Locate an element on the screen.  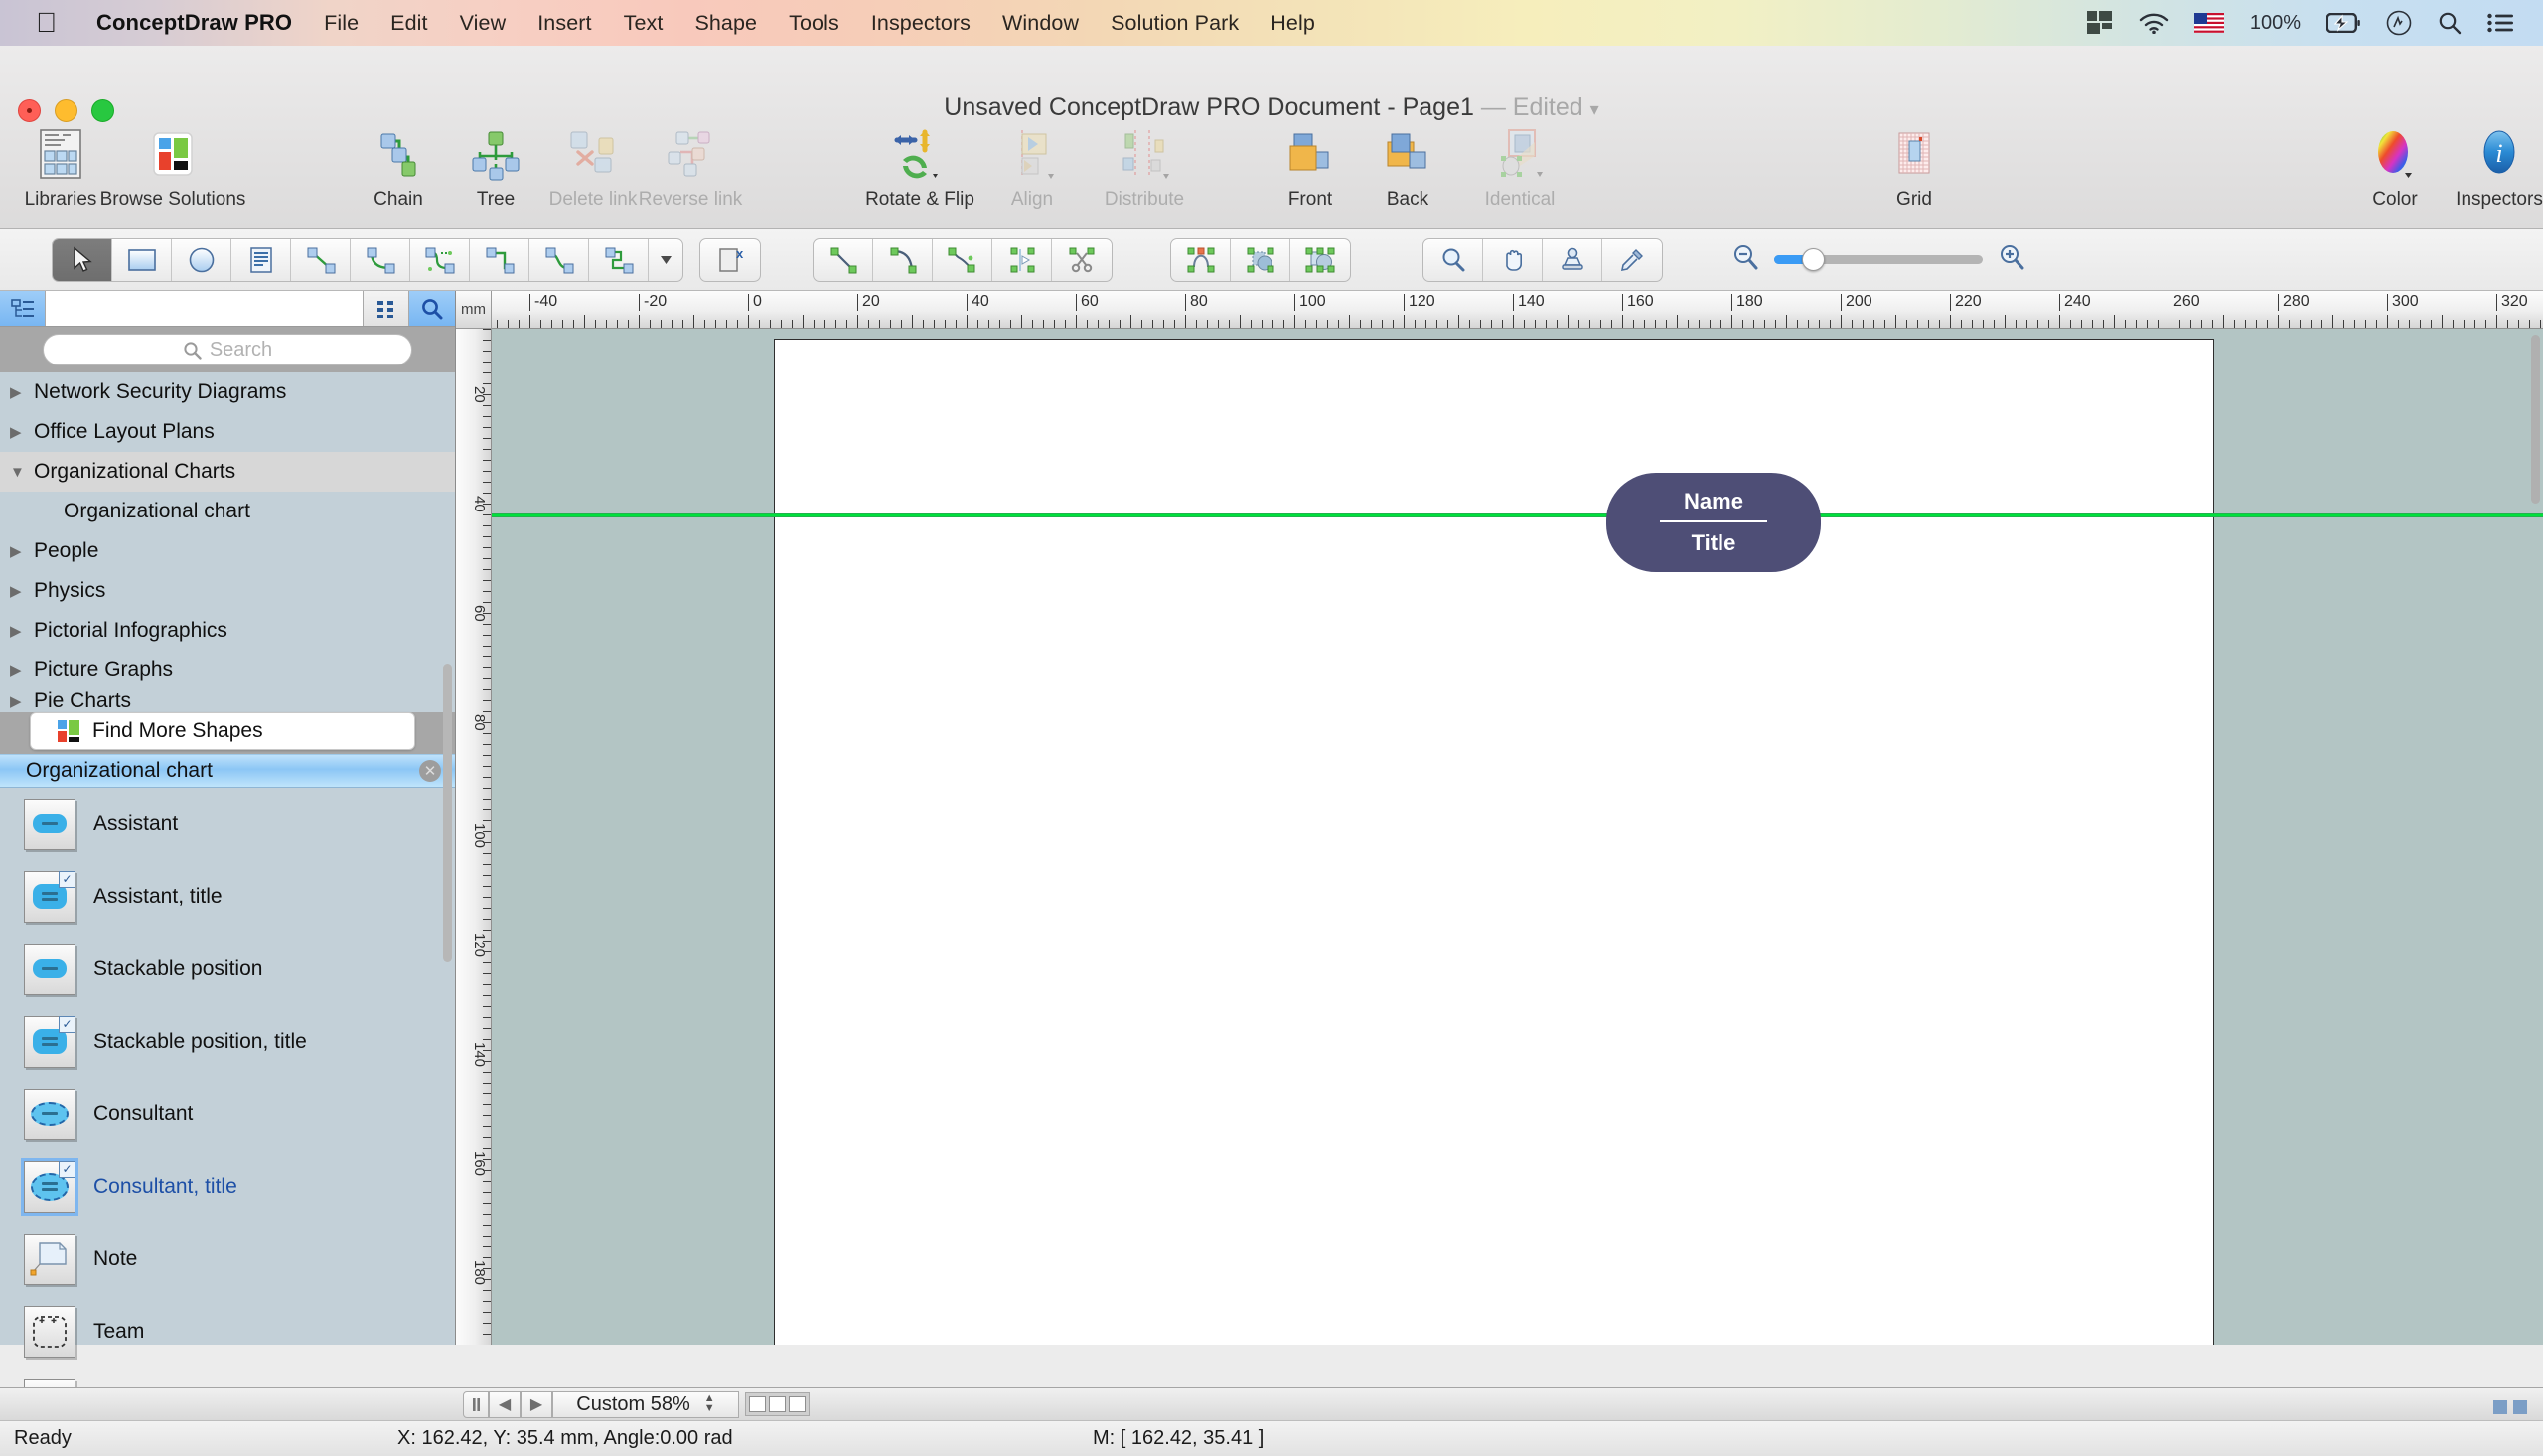
horizontal-guide-line is located at coordinates (1517, 515).